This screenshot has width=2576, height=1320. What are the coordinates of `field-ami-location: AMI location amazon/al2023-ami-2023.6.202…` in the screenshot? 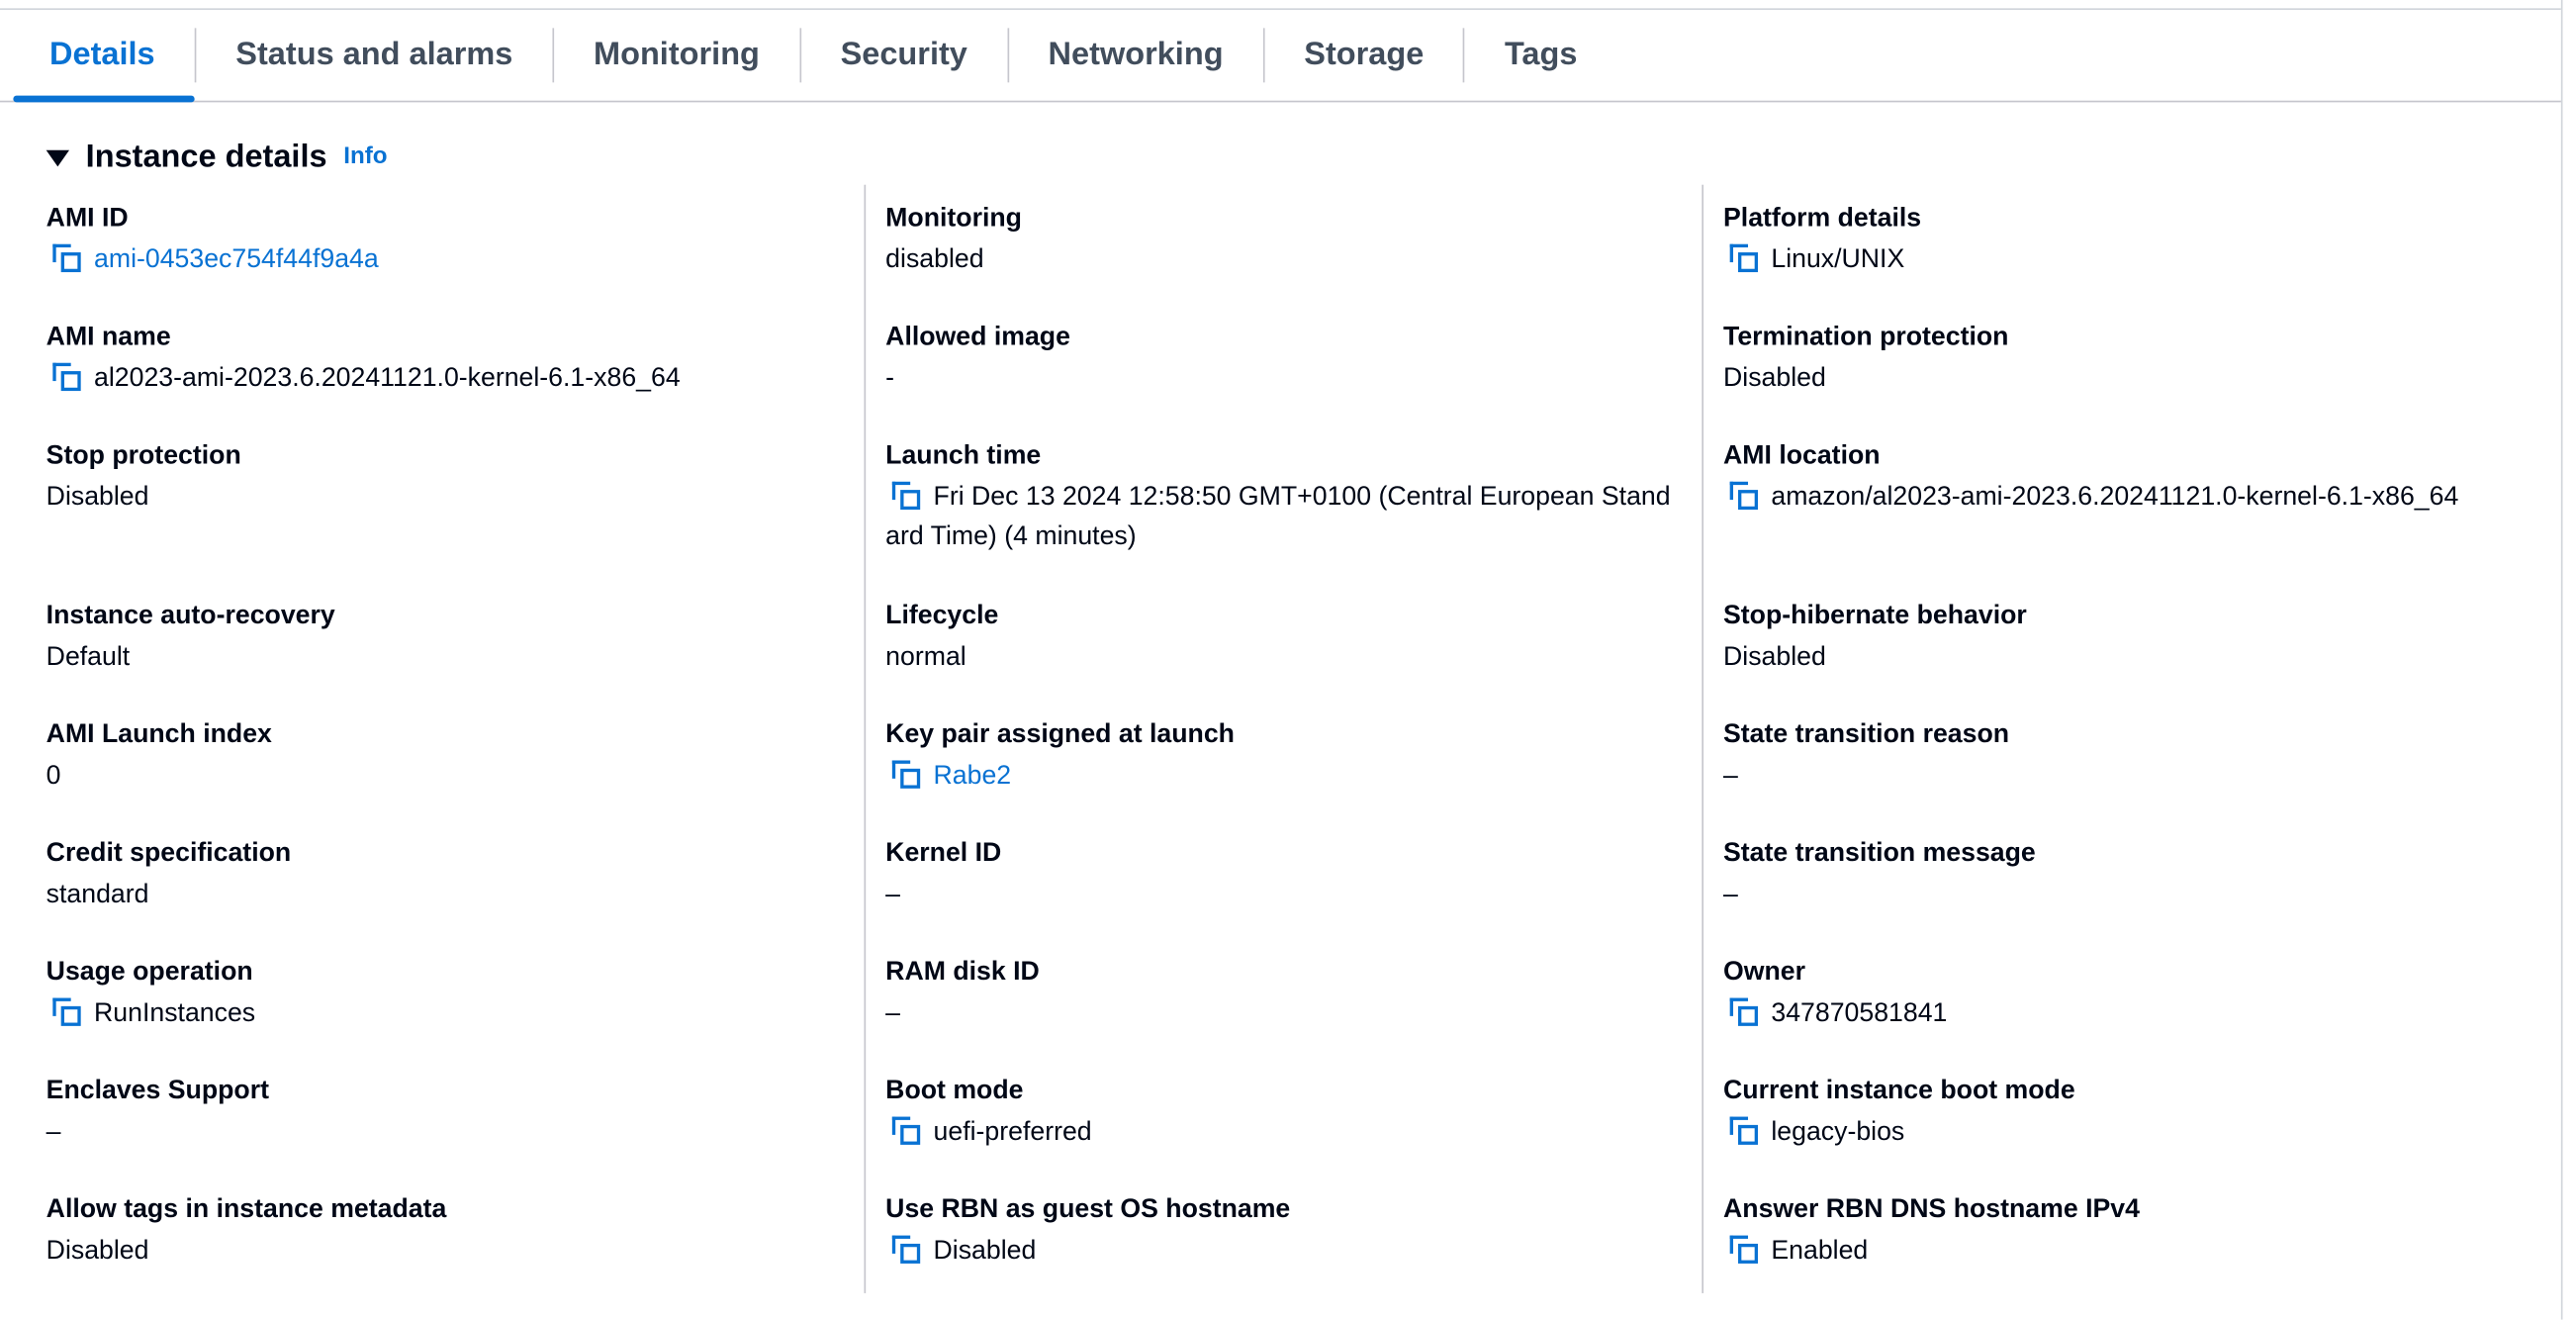 It's located at (2118, 478).